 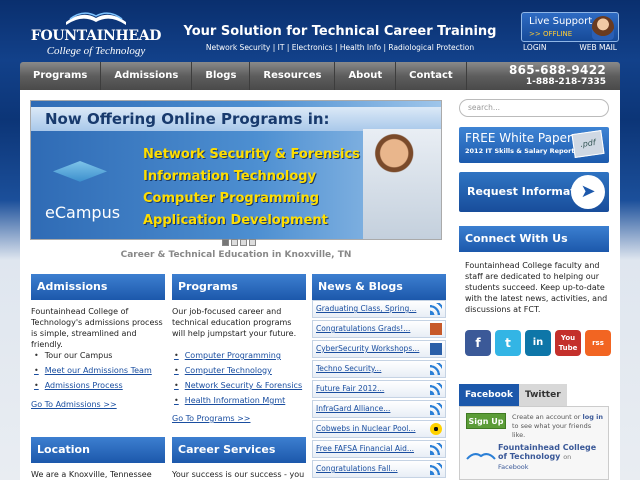 I want to click on admissions-link-team: Meet our Admissions Team, so click(x=93, y=370).